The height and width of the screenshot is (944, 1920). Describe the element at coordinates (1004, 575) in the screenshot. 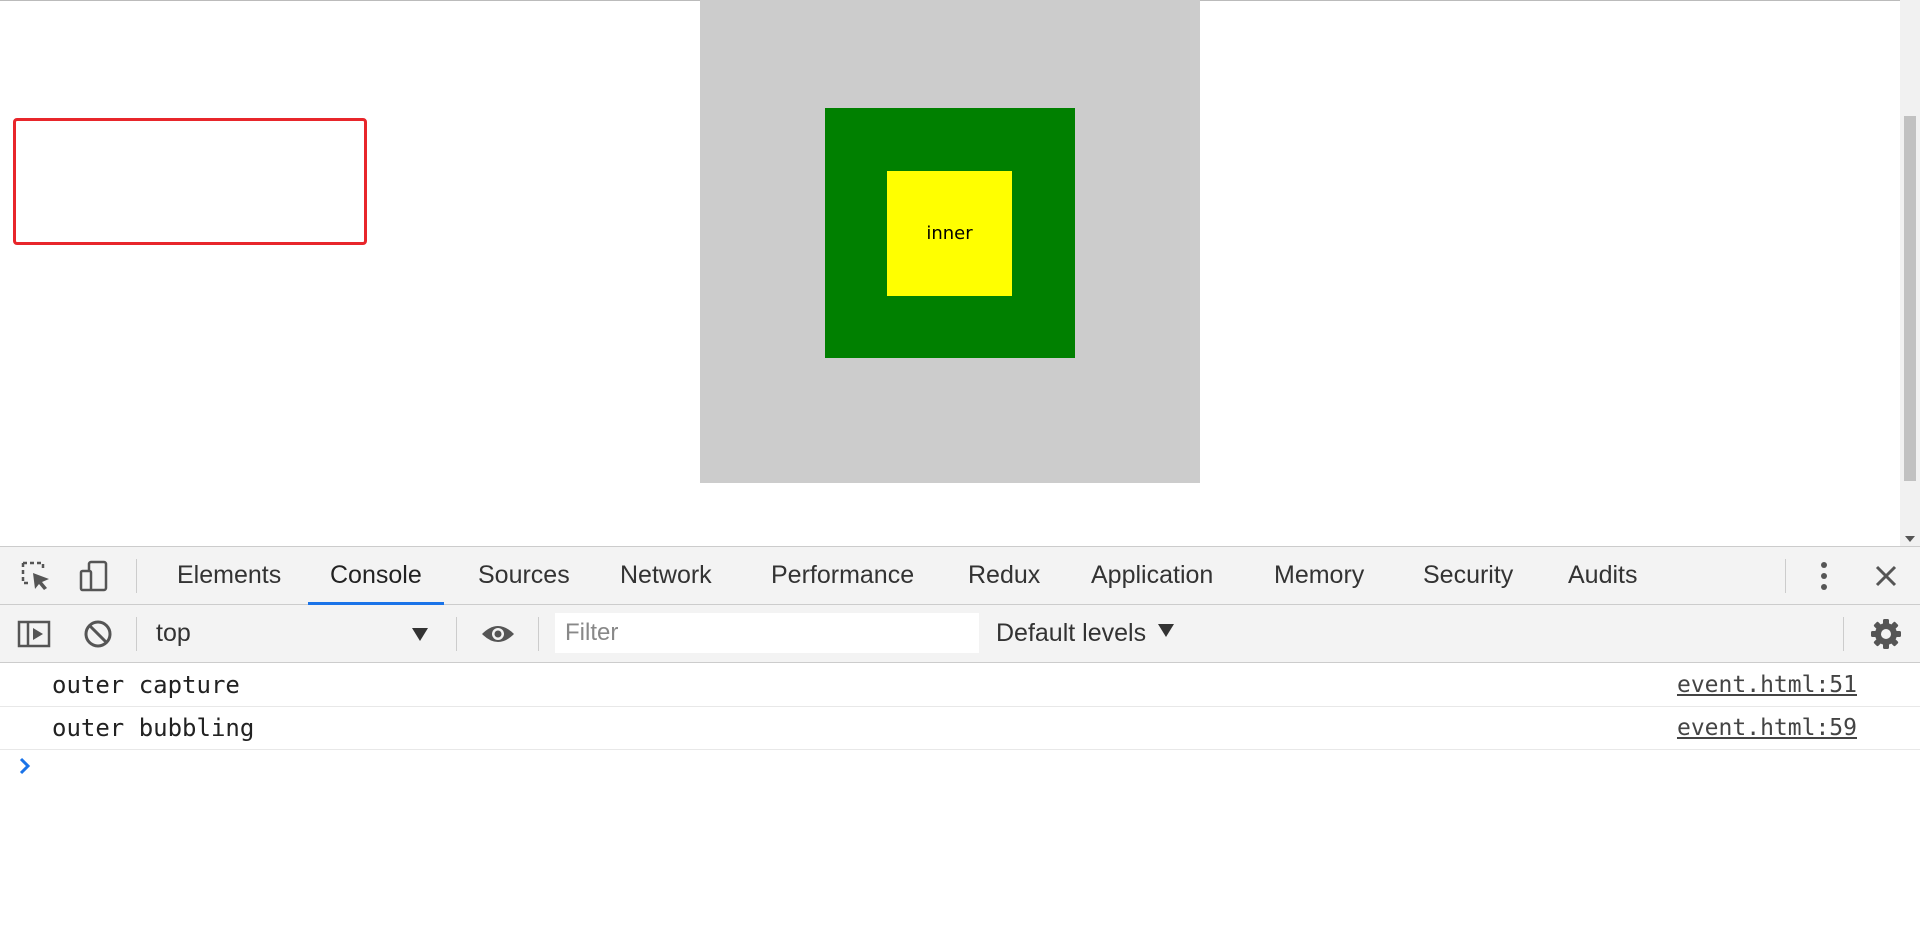

I see `tab-redux: Redux` at that location.